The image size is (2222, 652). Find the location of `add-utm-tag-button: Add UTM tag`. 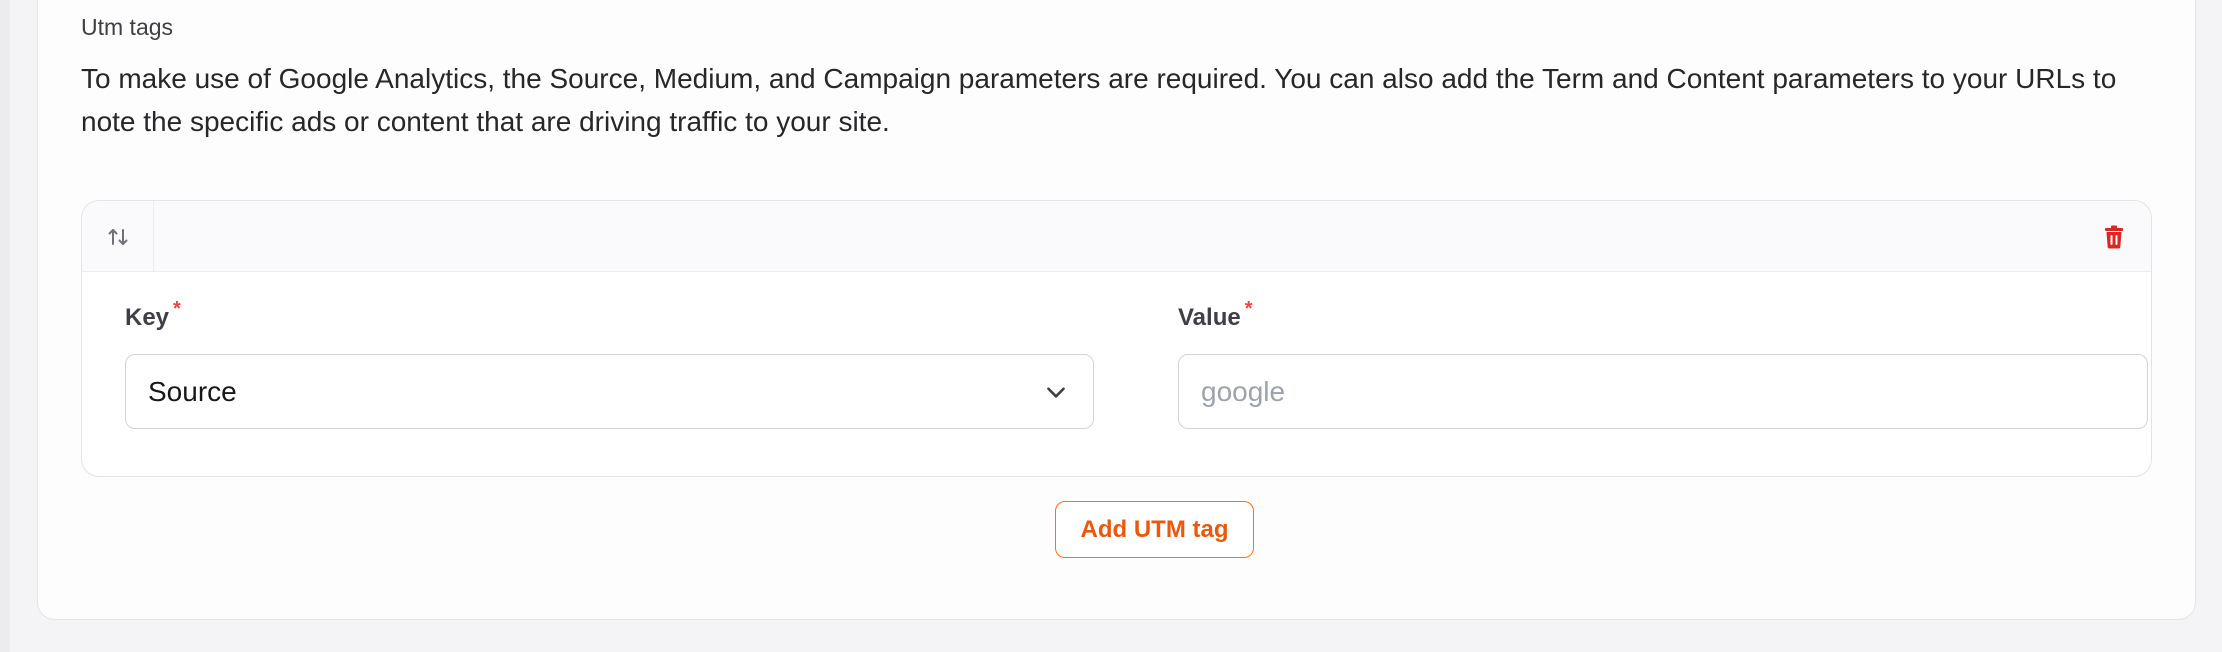

add-utm-tag-button: Add UTM tag is located at coordinates (1154, 529).